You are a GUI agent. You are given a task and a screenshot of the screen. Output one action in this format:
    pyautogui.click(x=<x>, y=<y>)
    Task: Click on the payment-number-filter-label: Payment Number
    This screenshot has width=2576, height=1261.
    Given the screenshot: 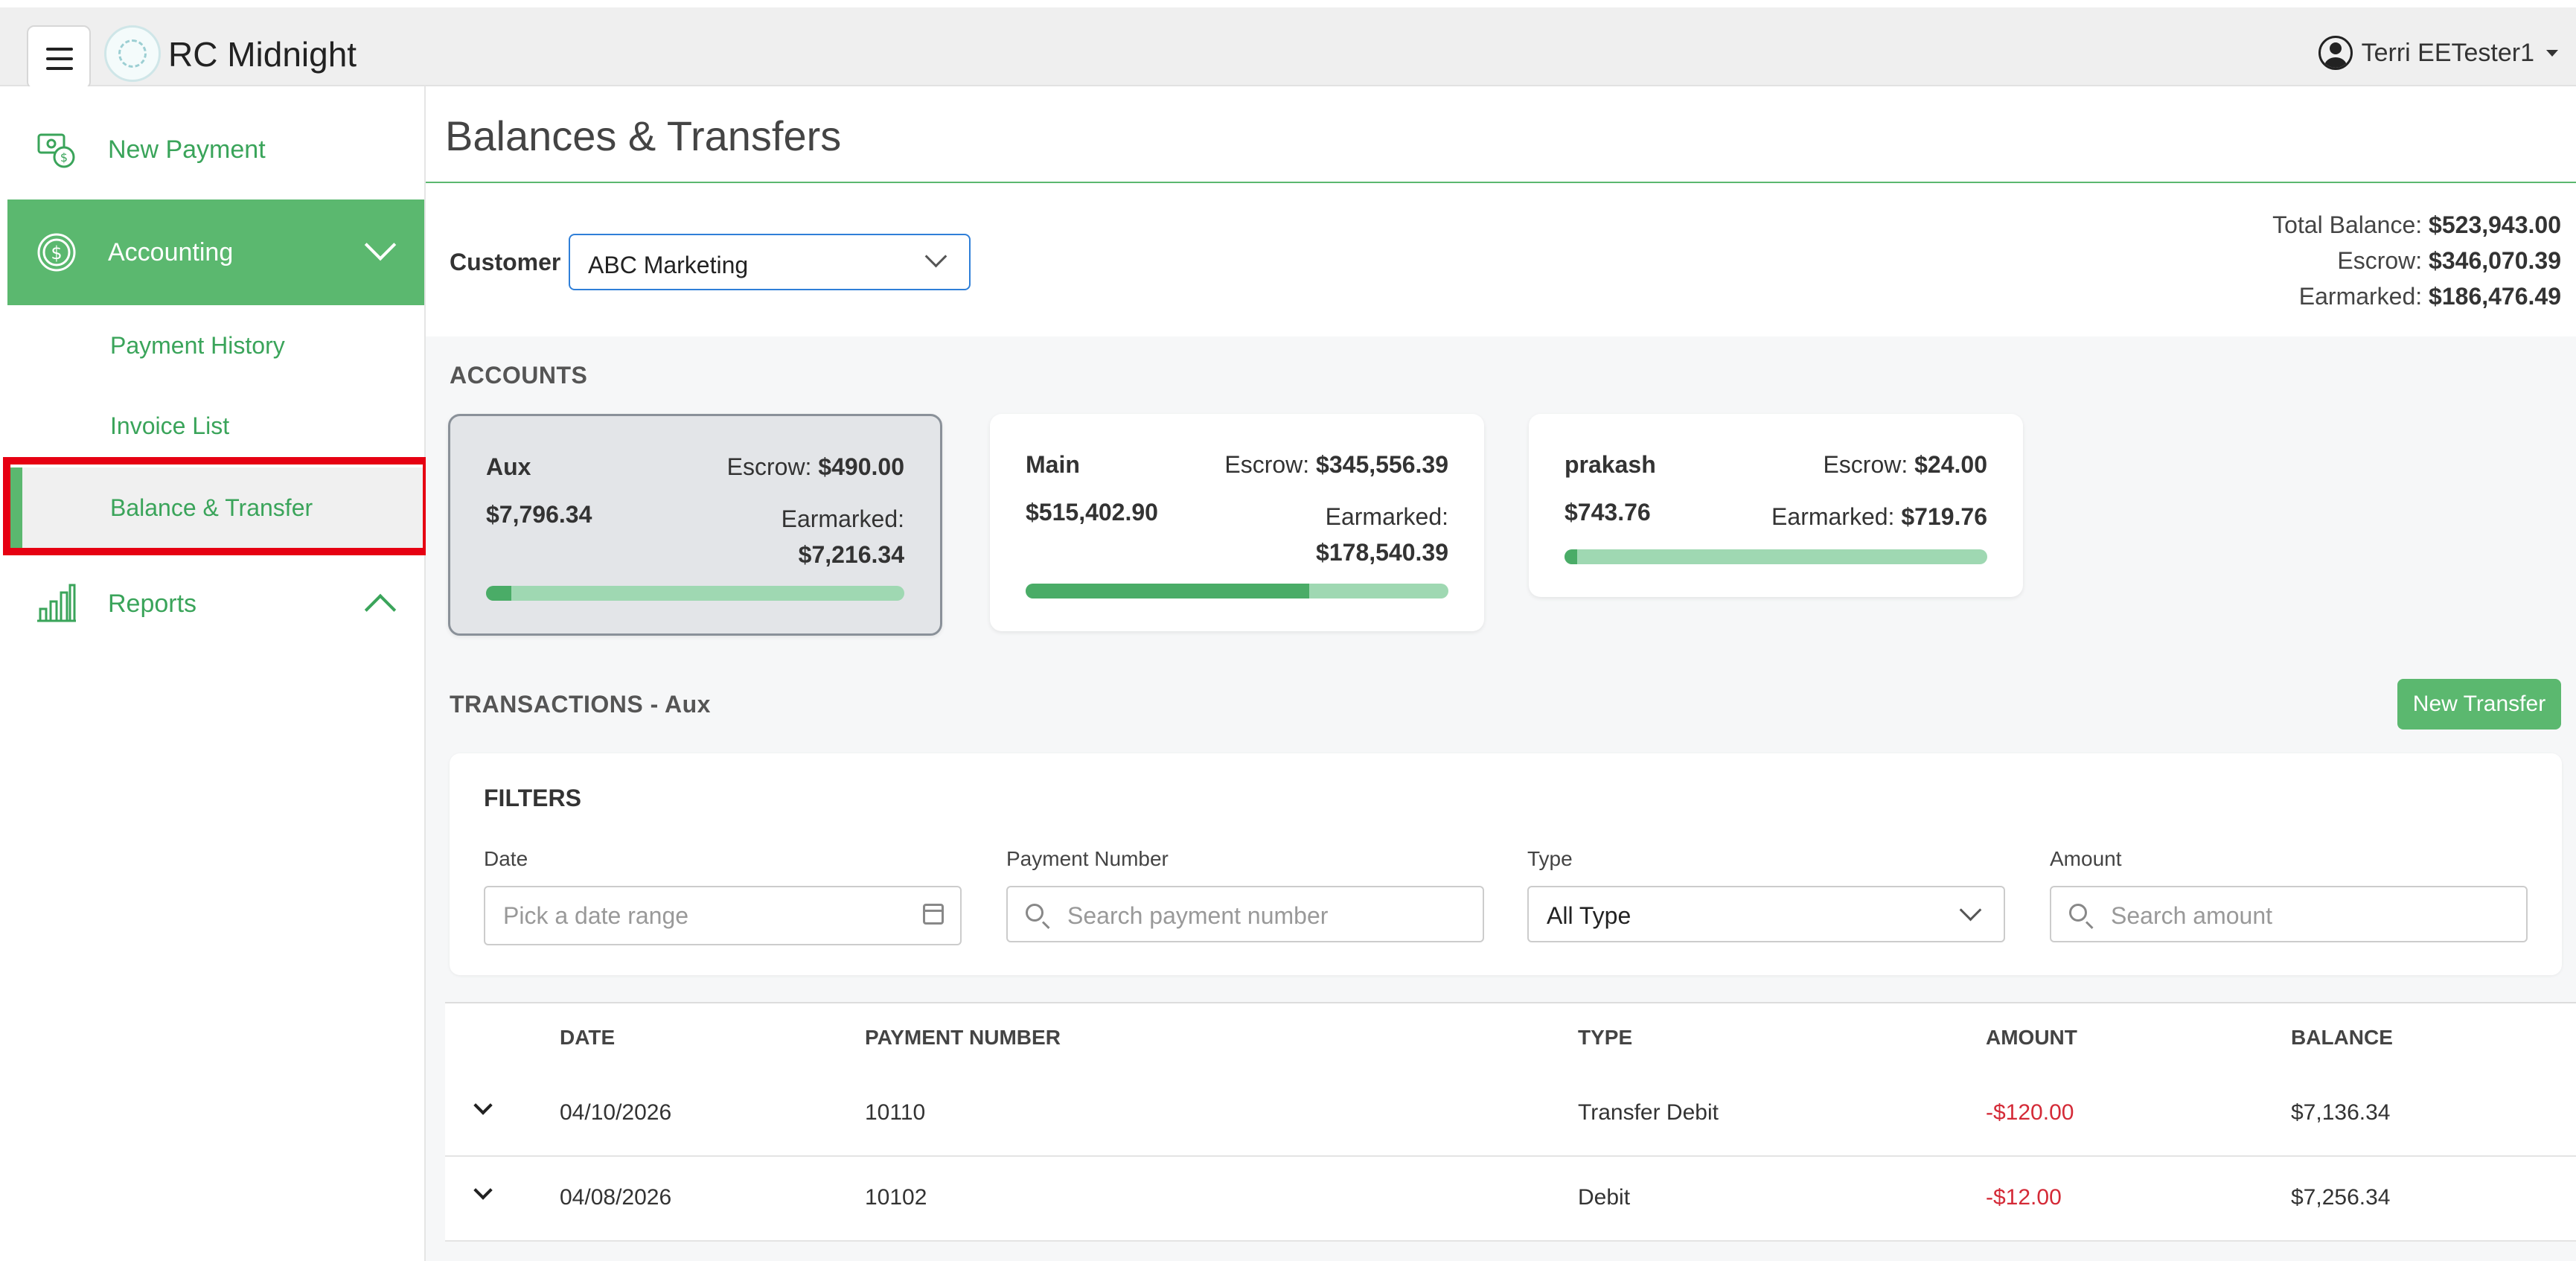 What is the action you would take?
    pyautogui.click(x=1087, y=858)
    